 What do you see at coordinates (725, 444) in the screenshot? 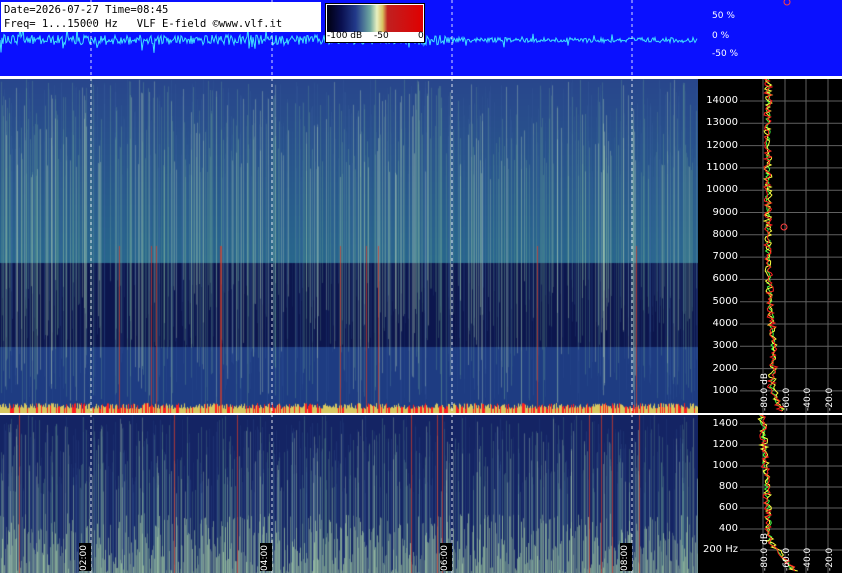
I see `freq-low-label-1: 1200` at bounding box center [725, 444].